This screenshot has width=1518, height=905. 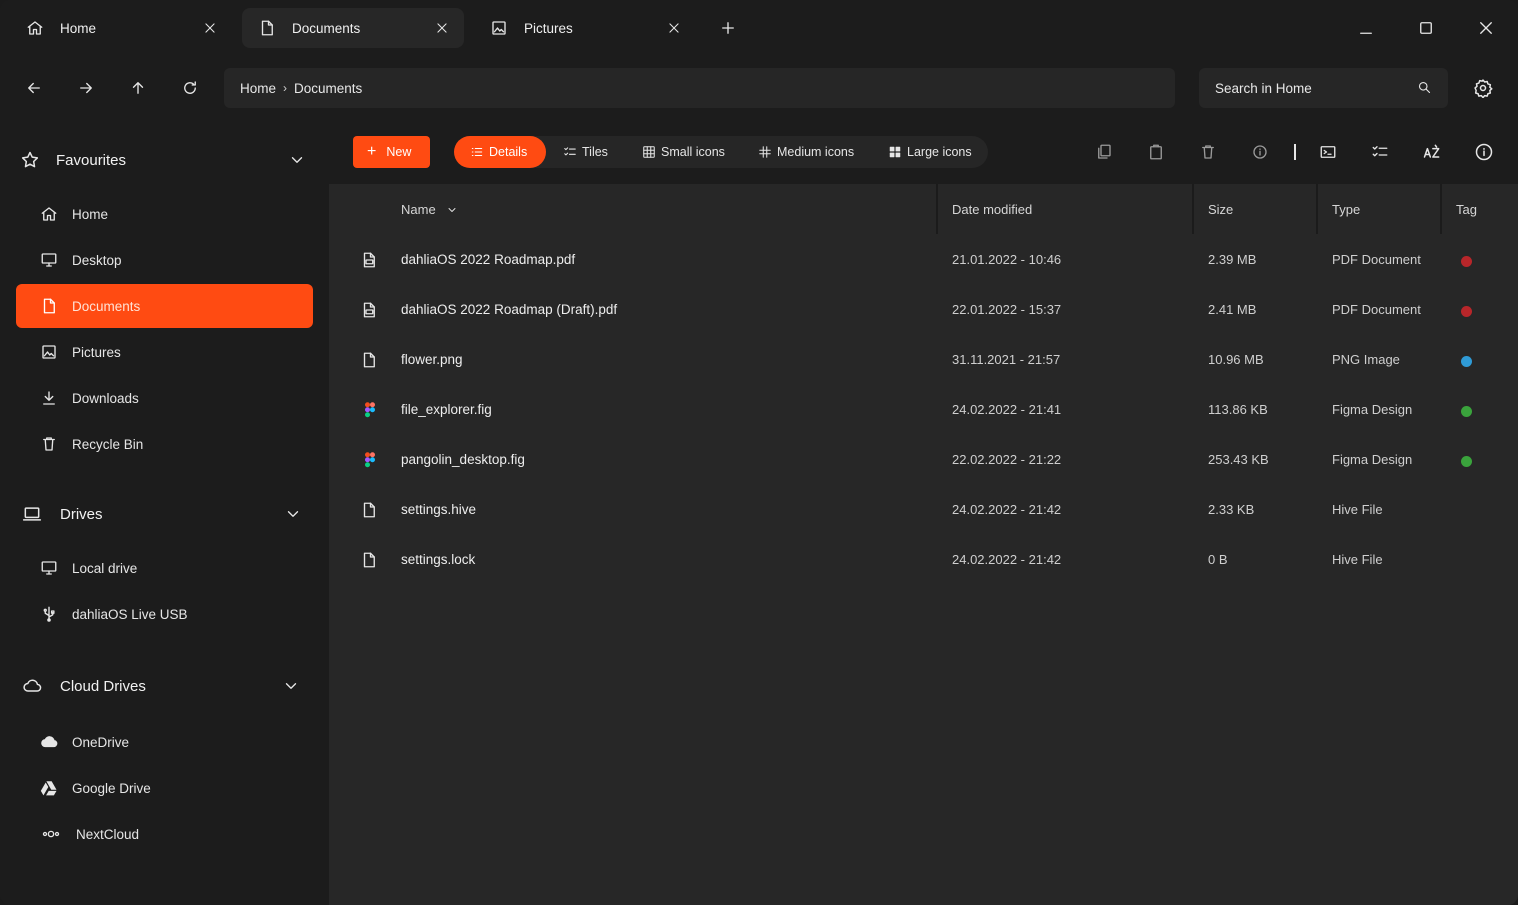 I want to click on tab-home: Home, so click(x=121, y=28).